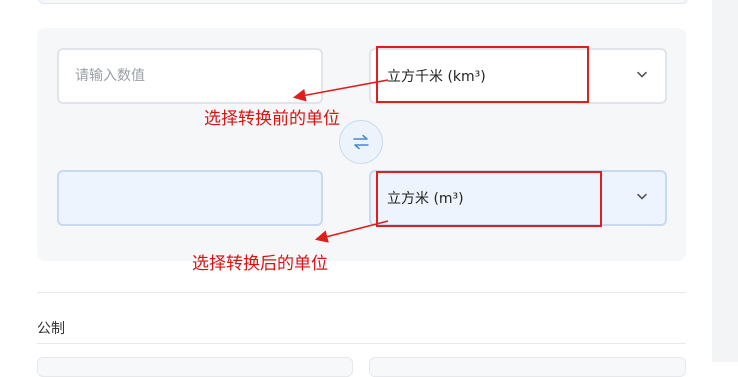  I want to click on result-output, so click(190, 198).